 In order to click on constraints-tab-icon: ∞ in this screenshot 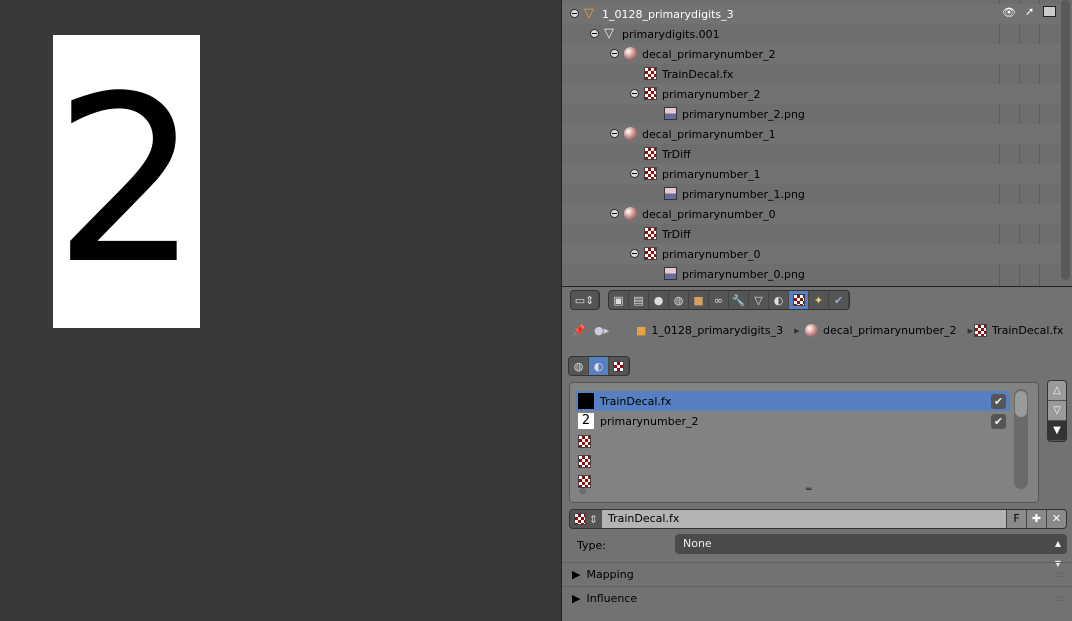, I will do `click(719, 300)`.